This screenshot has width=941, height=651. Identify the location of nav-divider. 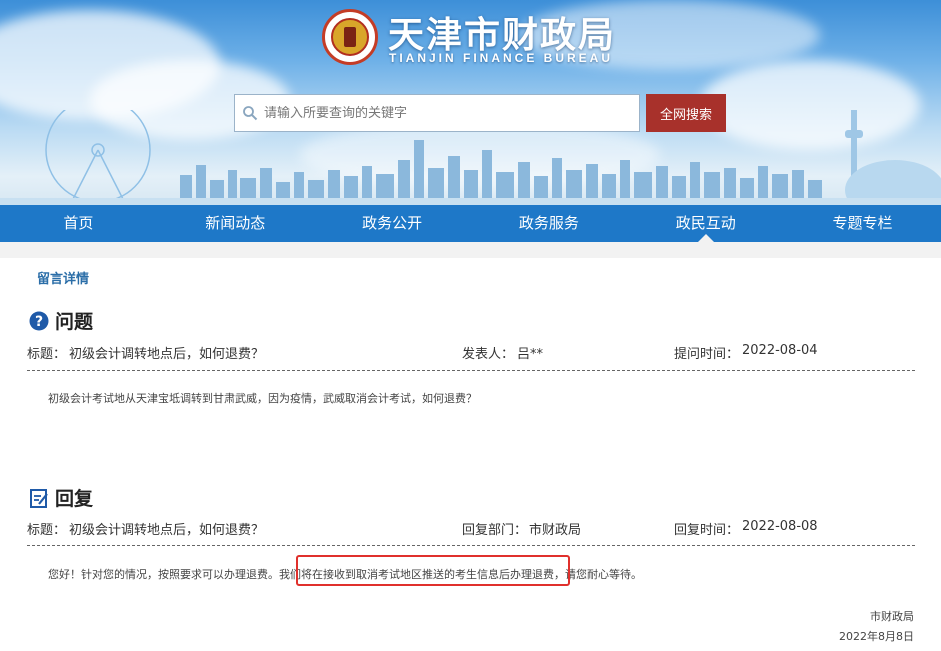
(470, 250).